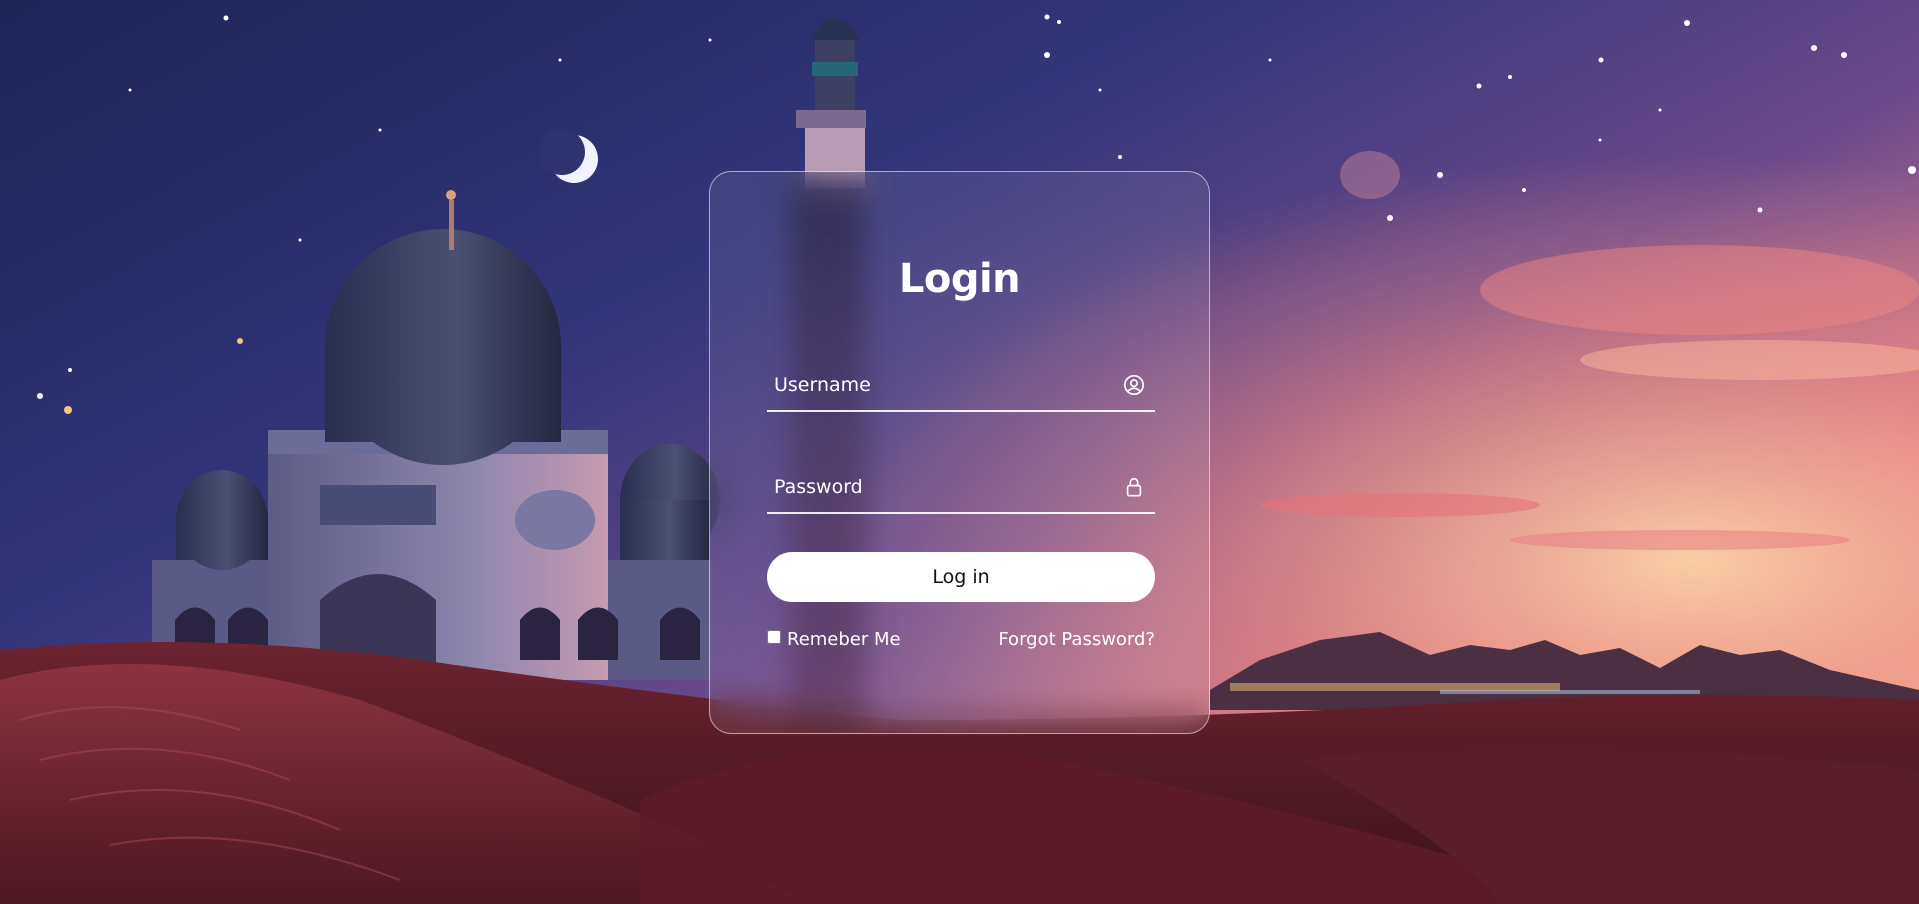 This screenshot has width=1919, height=904. What do you see at coordinates (961, 642) in the screenshot?
I see `remember-forgot-row: Remeber Me Forgot Password?` at bounding box center [961, 642].